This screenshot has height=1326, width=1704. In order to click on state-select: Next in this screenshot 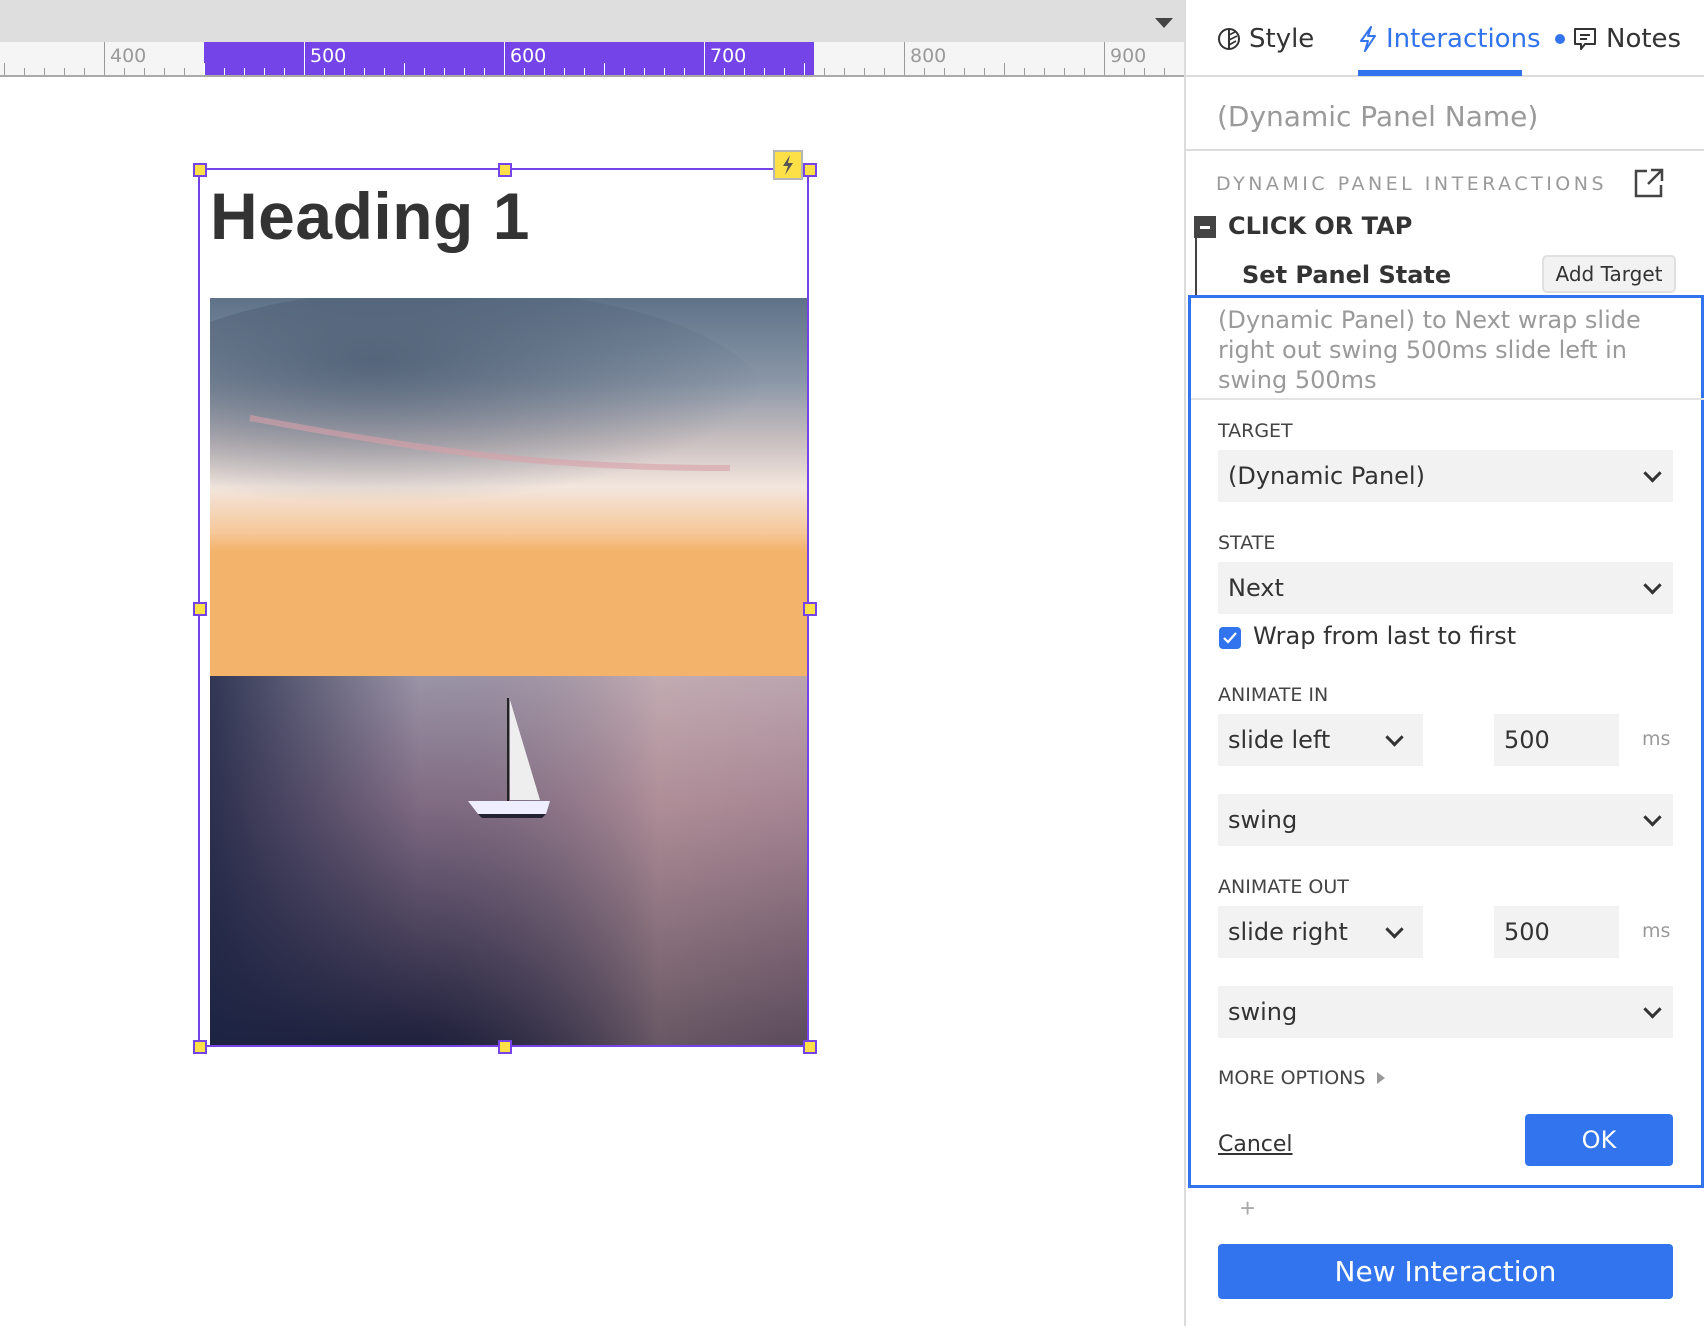, I will do `click(1445, 588)`.